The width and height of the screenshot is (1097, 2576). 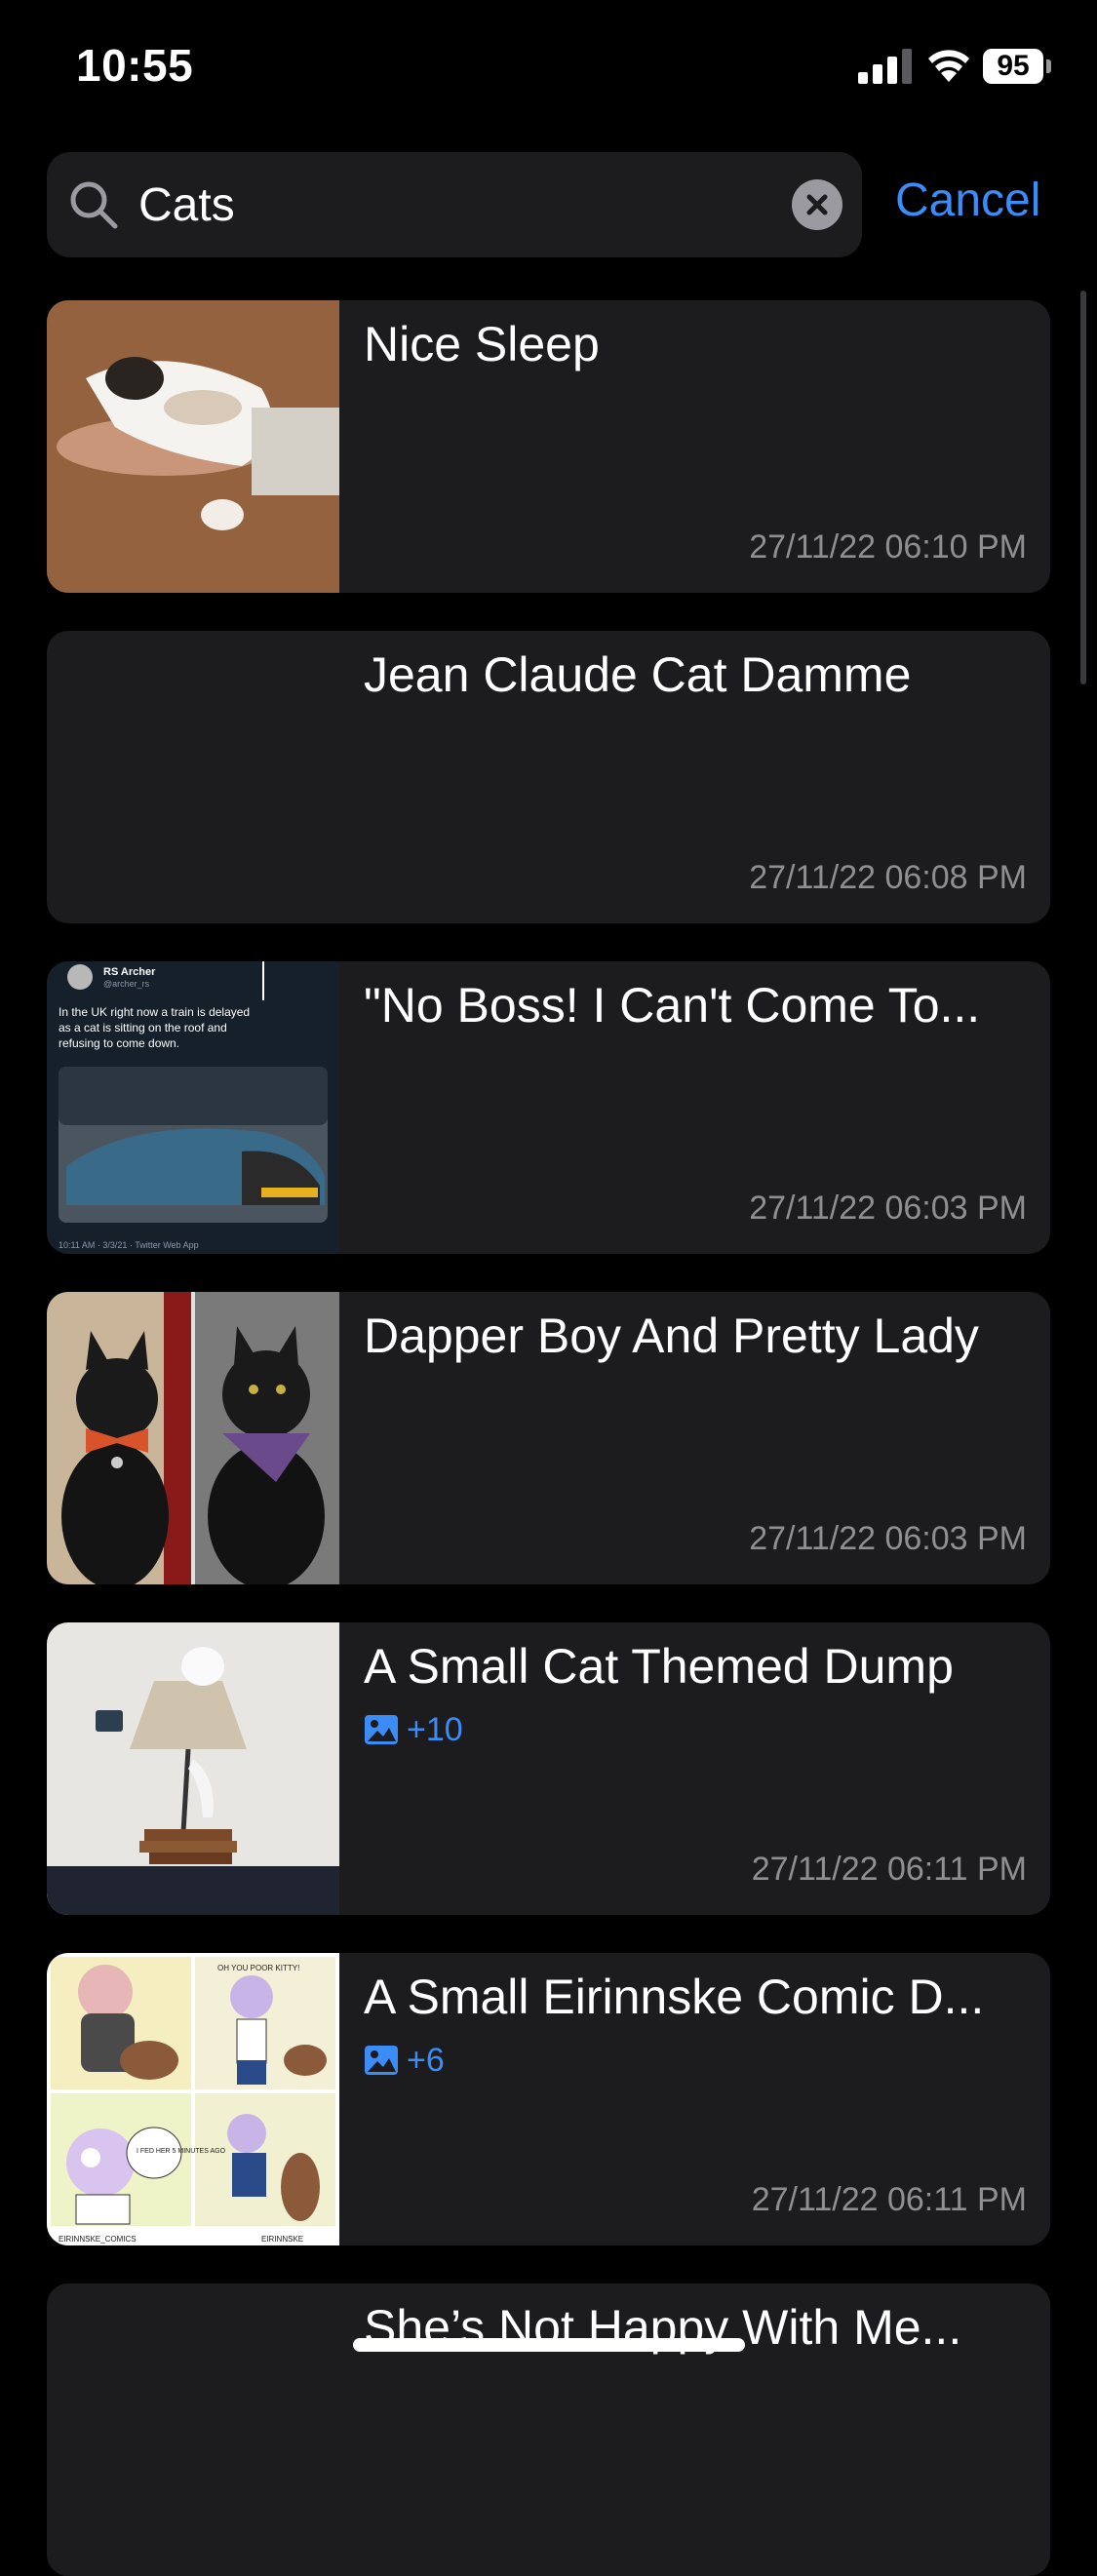 What do you see at coordinates (548, 777) in the screenshot?
I see `result-card: Jean Claude Cat Damme 27/11/22 06:08 PM` at bounding box center [548, 777].